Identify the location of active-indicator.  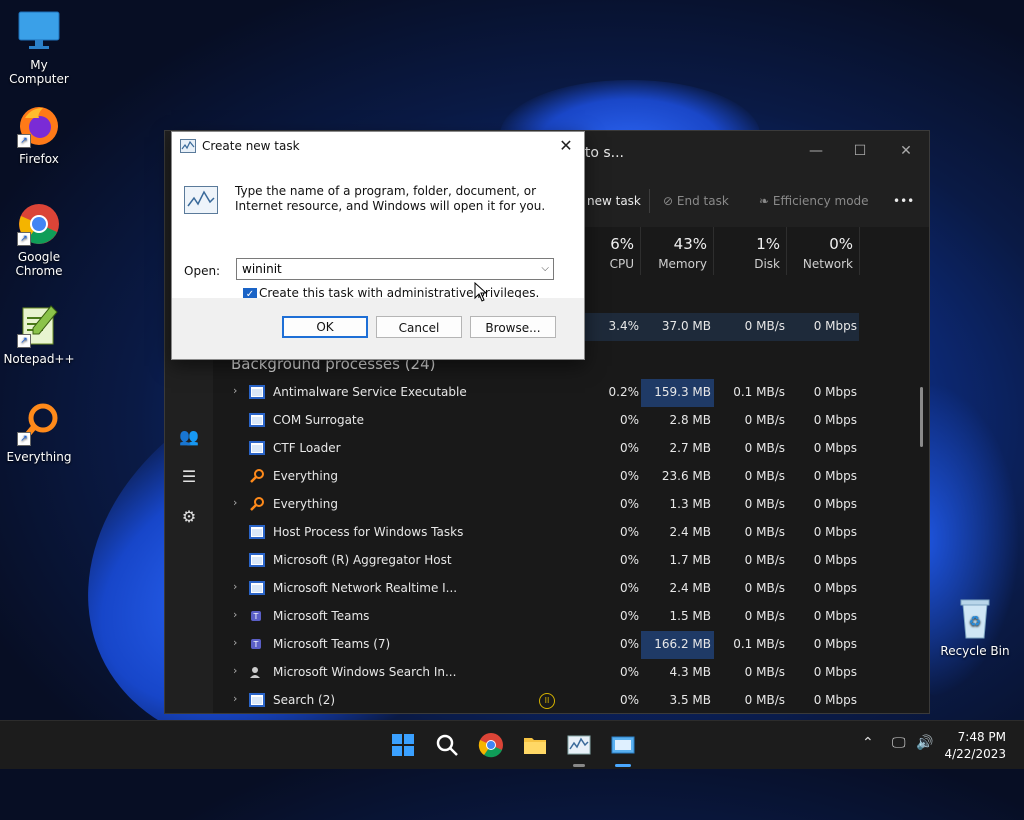
(623, 765).